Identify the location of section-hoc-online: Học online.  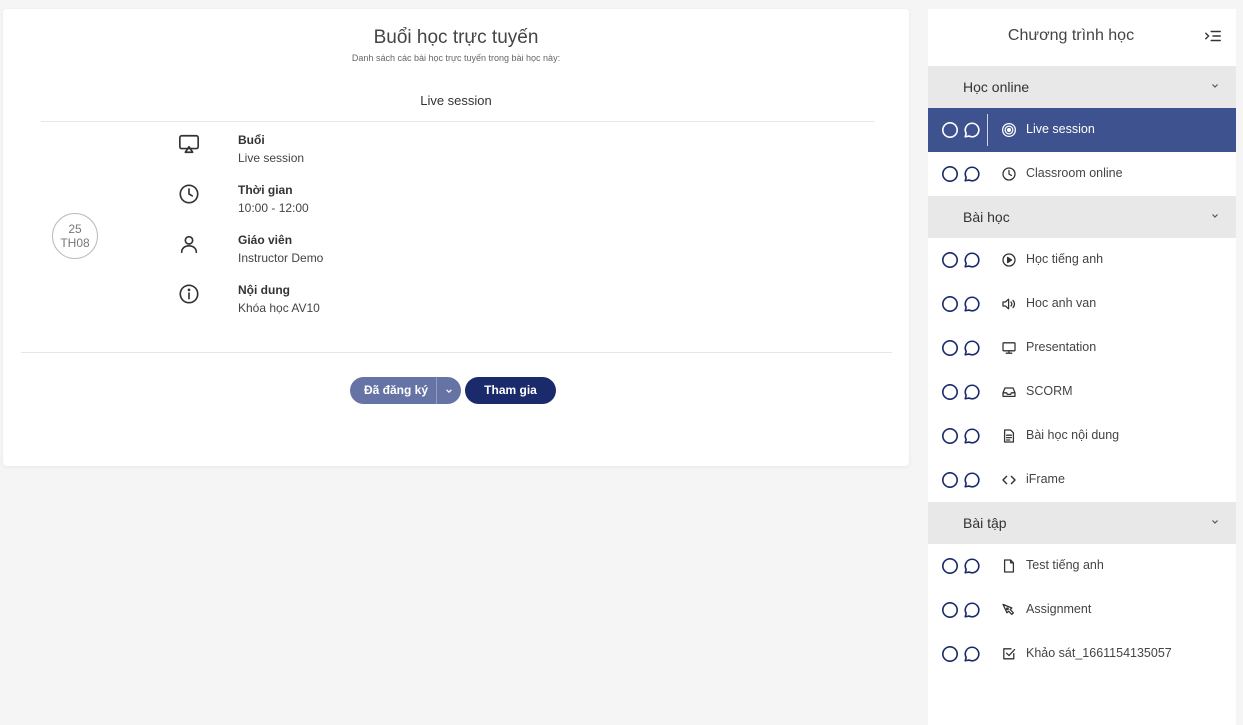
(1082, 87).